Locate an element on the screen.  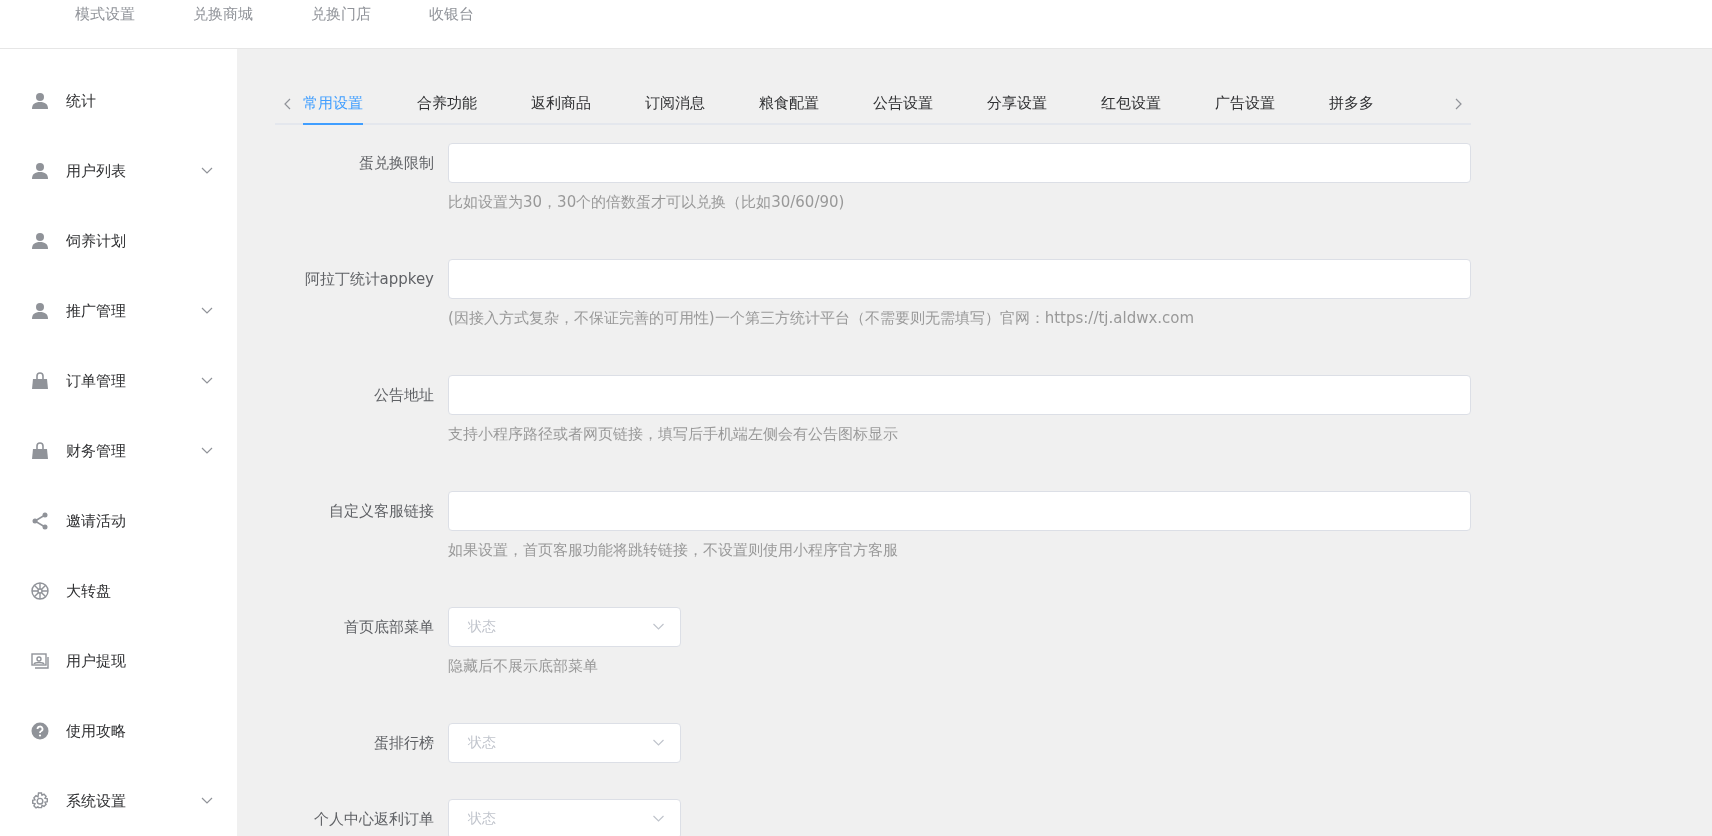
sidebar-item: 财务管理 is located at coordinates (133, 451).